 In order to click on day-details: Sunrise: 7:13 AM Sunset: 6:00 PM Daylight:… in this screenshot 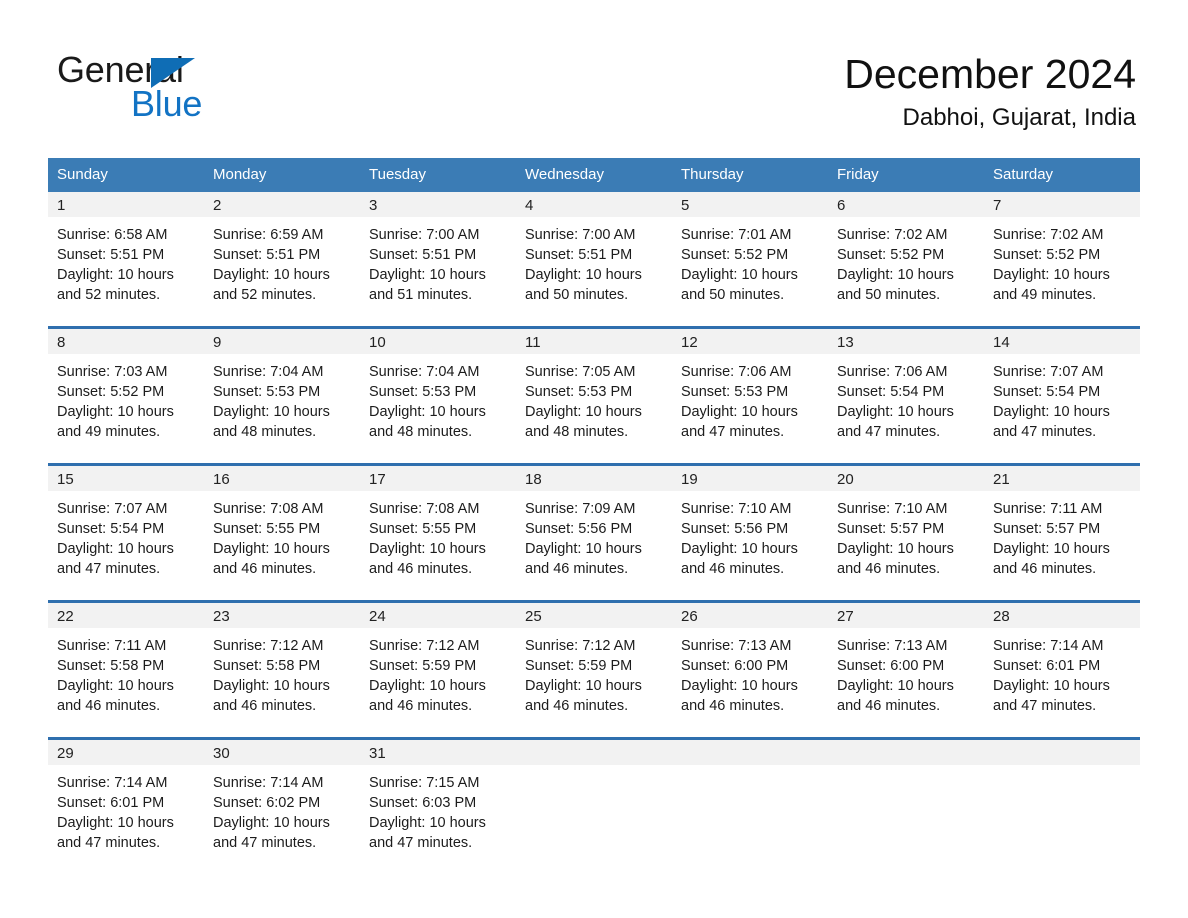, I will do `click(906, 672)`.